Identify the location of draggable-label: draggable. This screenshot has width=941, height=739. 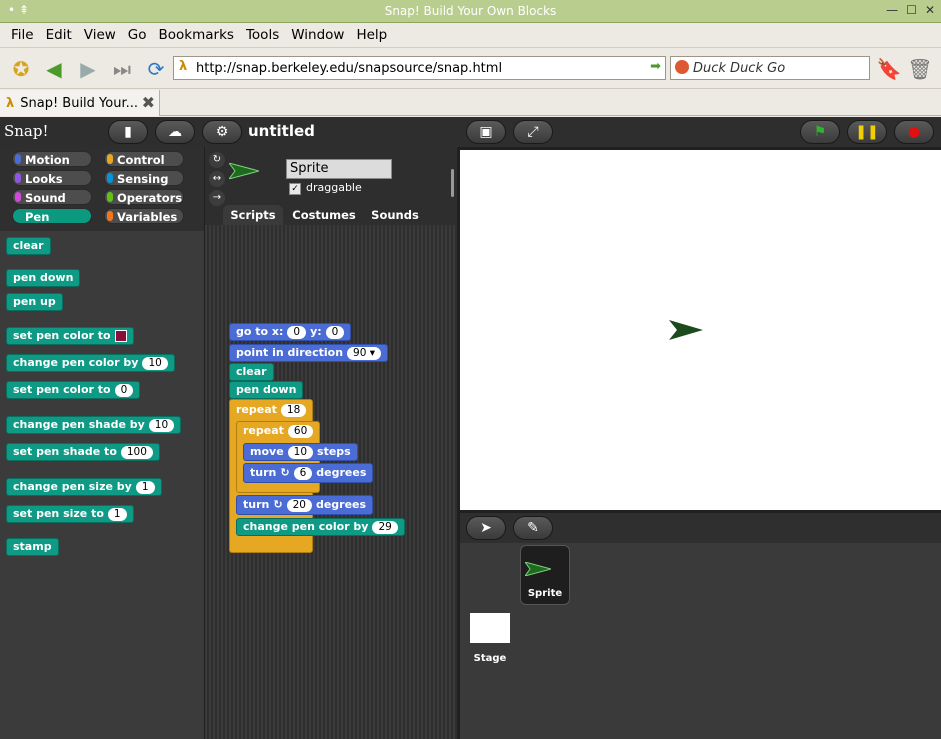
(334, 187).